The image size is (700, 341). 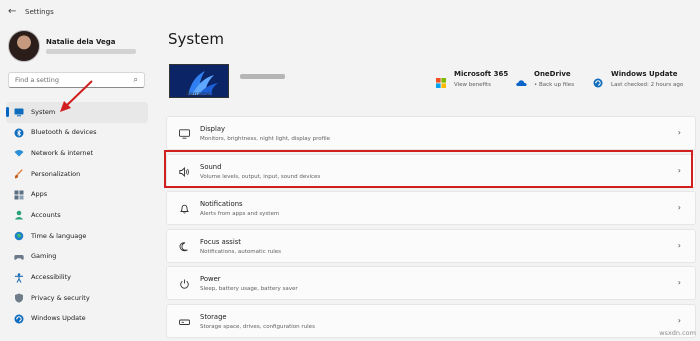 What do you see at coordinates (554, 85) in the screenshot?
I see `quick-subtitle: • Back up files` at bounding box center [554, 85].